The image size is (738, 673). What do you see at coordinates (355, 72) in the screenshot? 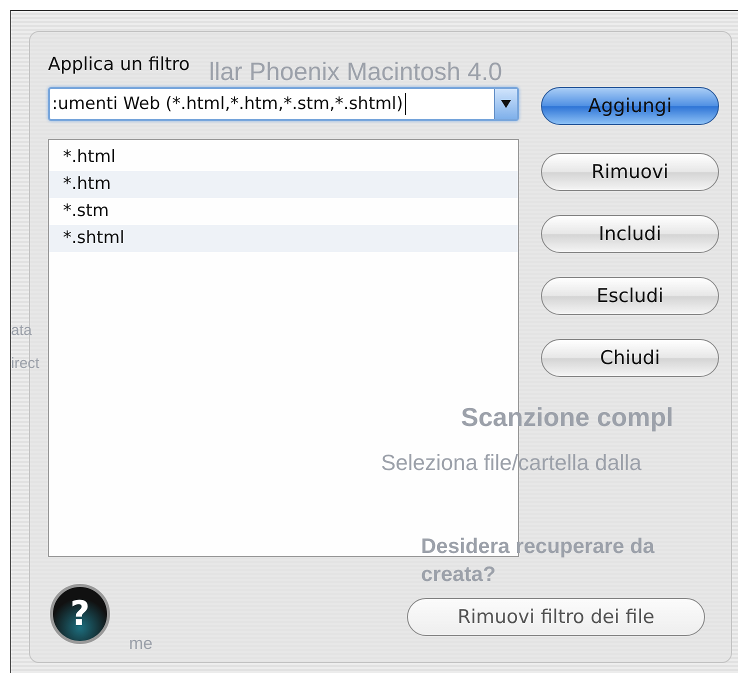
I see `background-text: llar Phoenix Macintosh 4.0` at bounding box center [355, 72].